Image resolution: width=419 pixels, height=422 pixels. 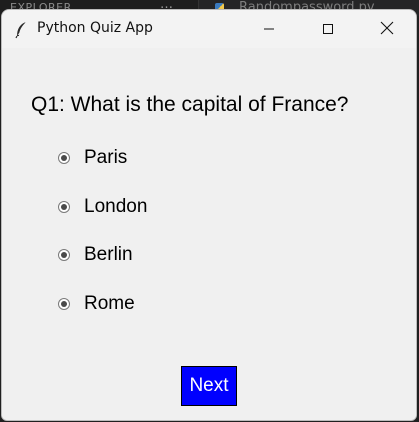 What do you see at coordinates (109, 303) in the screenshot?
I see `option-label: Rome` at bounding box center [109, 303].